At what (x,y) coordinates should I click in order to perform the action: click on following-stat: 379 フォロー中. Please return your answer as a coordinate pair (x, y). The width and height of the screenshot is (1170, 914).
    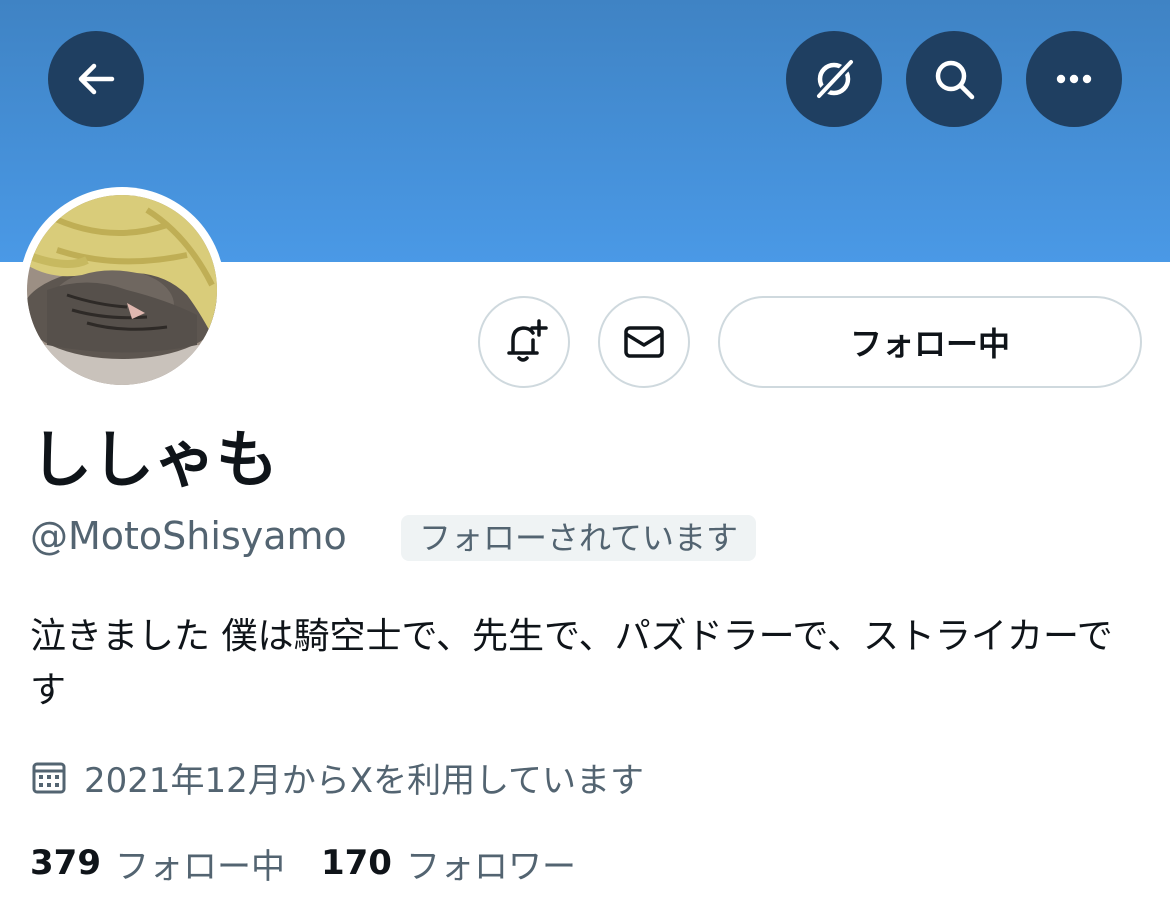
    Looking at the image, I should click on (157, 863).